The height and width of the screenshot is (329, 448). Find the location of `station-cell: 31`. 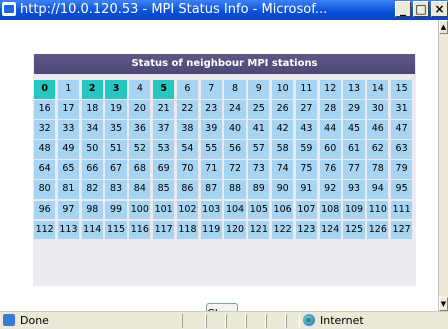

station-cell: 31 is located at coordinates (401, 109).